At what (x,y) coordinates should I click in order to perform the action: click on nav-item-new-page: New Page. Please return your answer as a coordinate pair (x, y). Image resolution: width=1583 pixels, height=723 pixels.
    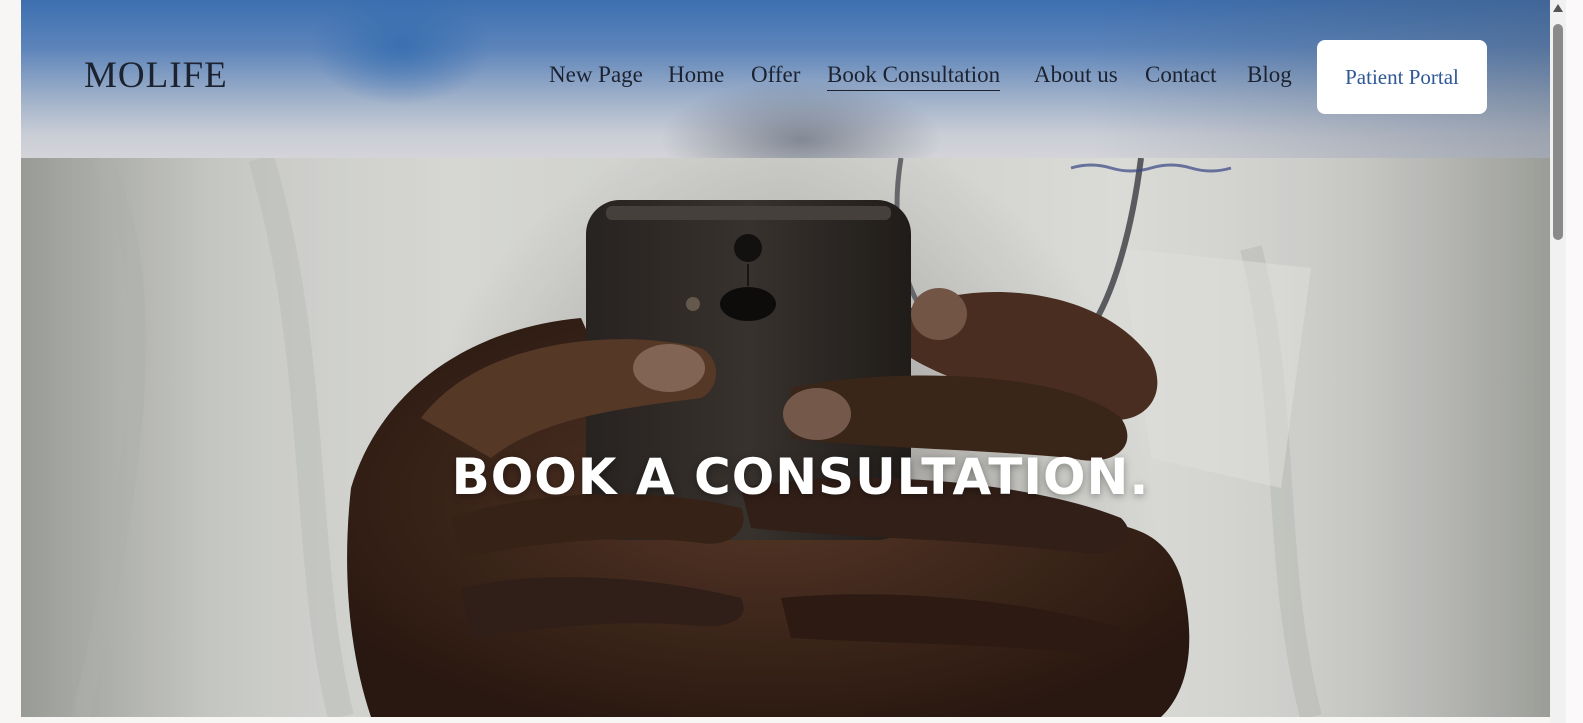
    Looking at the image, I should click on (596, 75).